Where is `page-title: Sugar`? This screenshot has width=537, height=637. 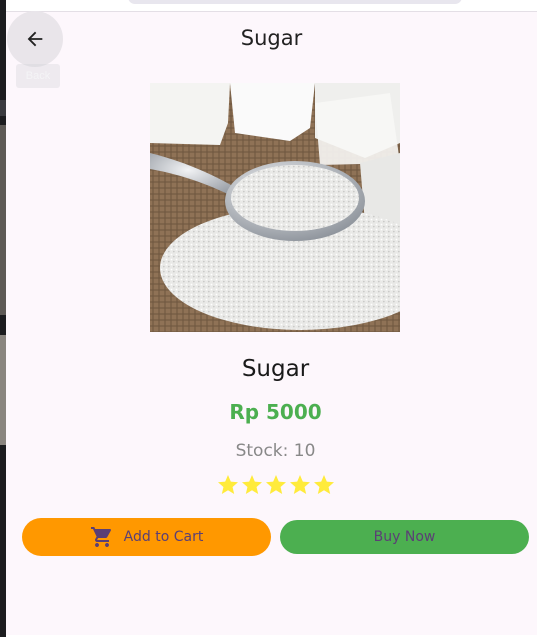
page-title: Sugar is located at coordinates (271, 38).